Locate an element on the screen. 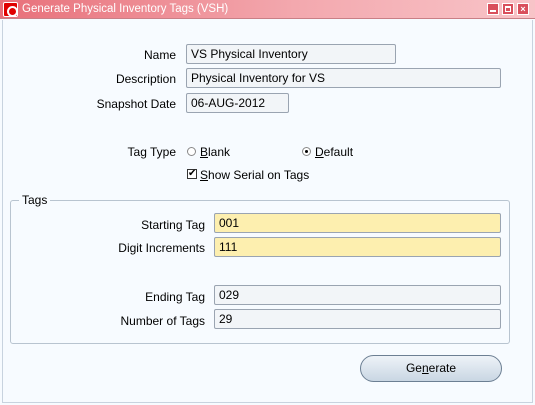  snapshot-date-label: Snapshot Date is located at coordinates (136, 104).